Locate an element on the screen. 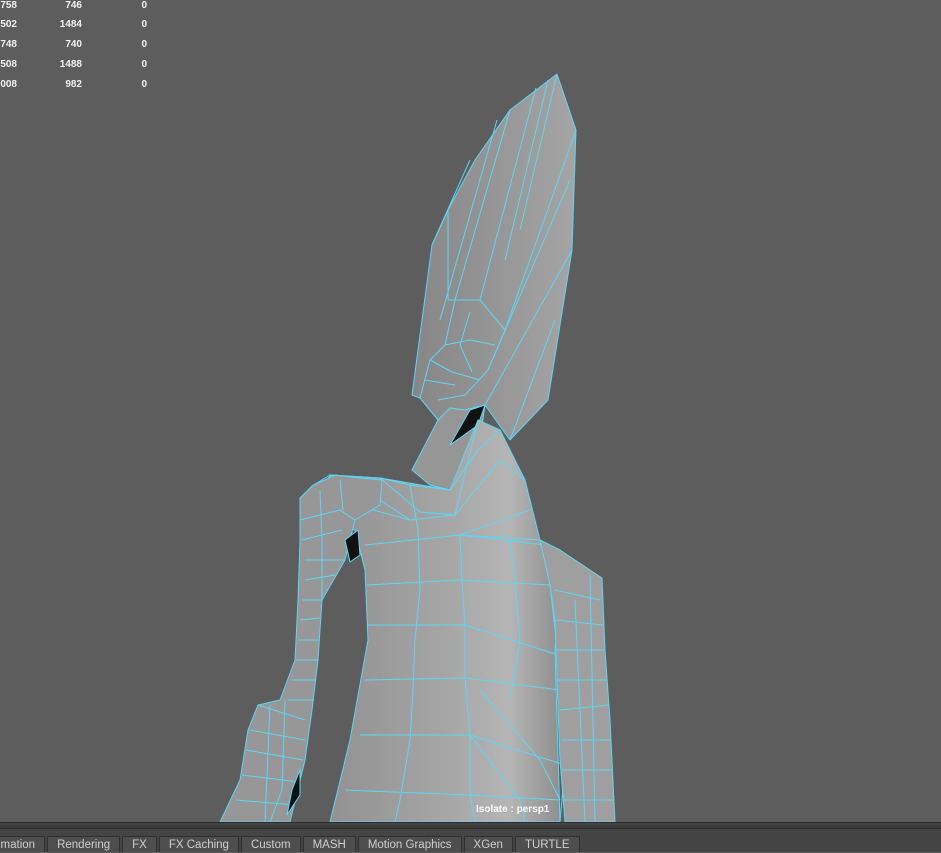 This screenshot has width=941, height=853. hud-value: 008 is located at coordinates (8, 84).